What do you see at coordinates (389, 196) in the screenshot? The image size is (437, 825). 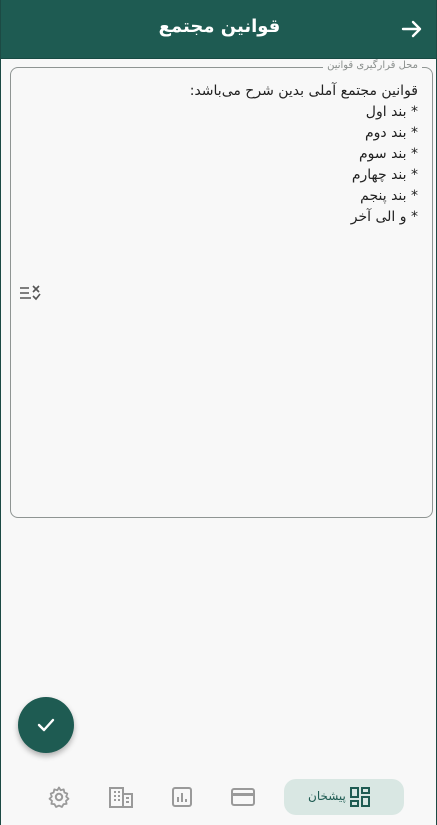 I see `rules-line: * بند پنجم` at bounding box center [389, 196].